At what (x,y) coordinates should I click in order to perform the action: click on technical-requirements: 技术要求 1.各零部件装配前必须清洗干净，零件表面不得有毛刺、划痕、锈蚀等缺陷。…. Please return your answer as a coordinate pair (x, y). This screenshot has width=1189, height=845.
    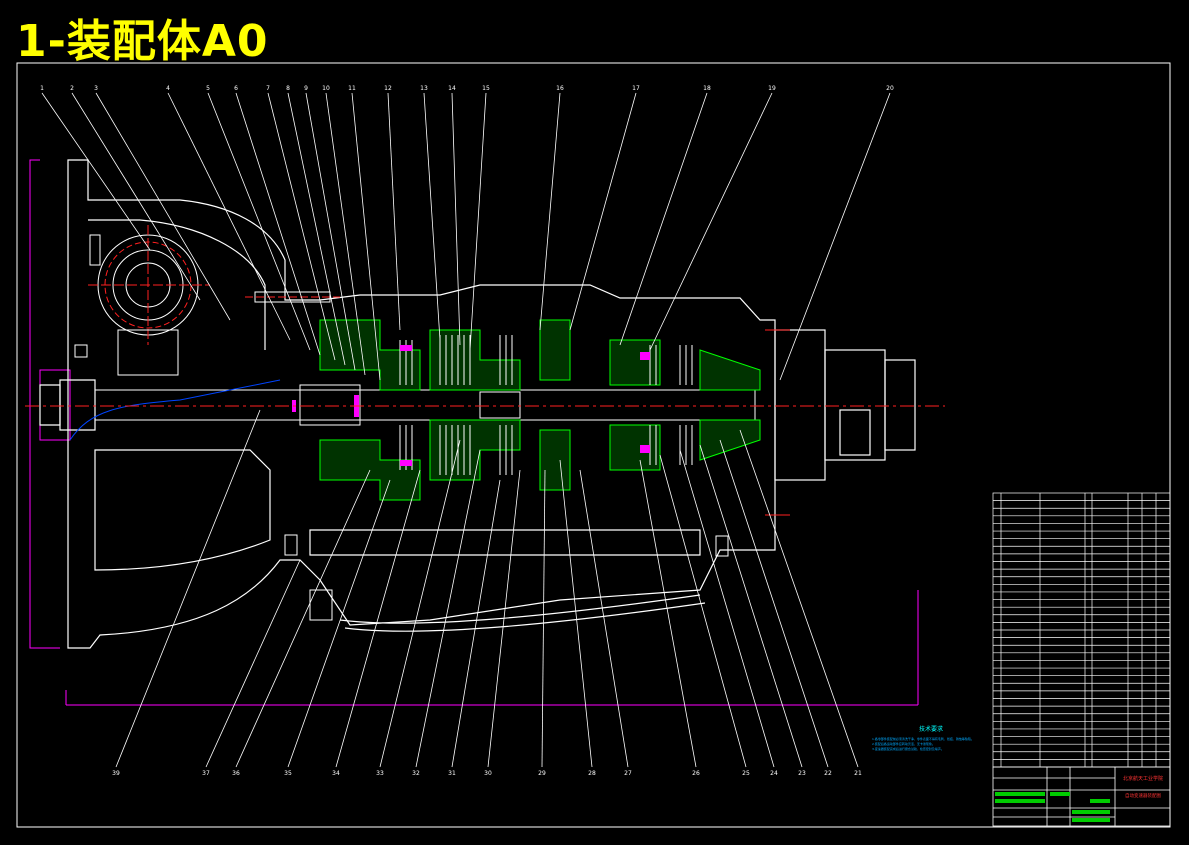
    Looking at the image, I should click on (931, 738).